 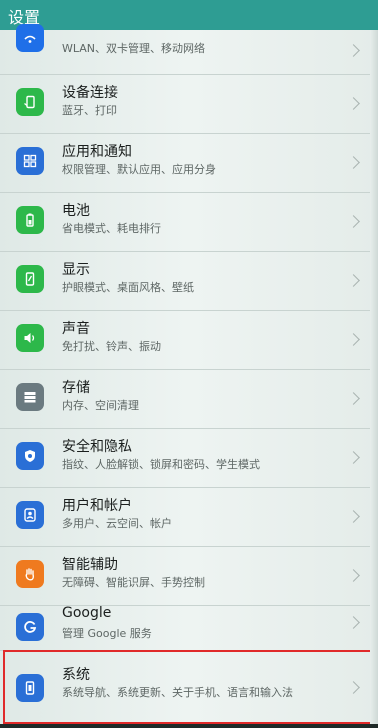 What do you see at coordinates (30, 338) in the screenshot?
I see `sound-icon` at bounding box center [30, 338].